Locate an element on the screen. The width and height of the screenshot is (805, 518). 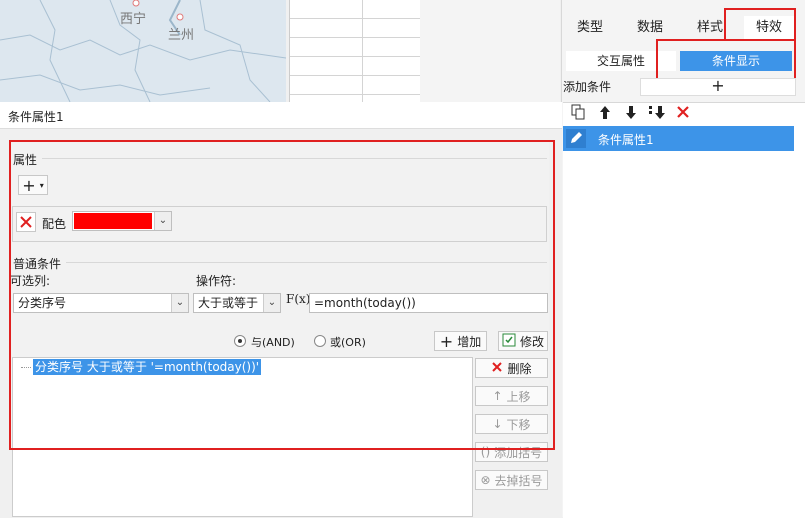
city-label-xining: 西宁 is located at coordinates (133, 19).